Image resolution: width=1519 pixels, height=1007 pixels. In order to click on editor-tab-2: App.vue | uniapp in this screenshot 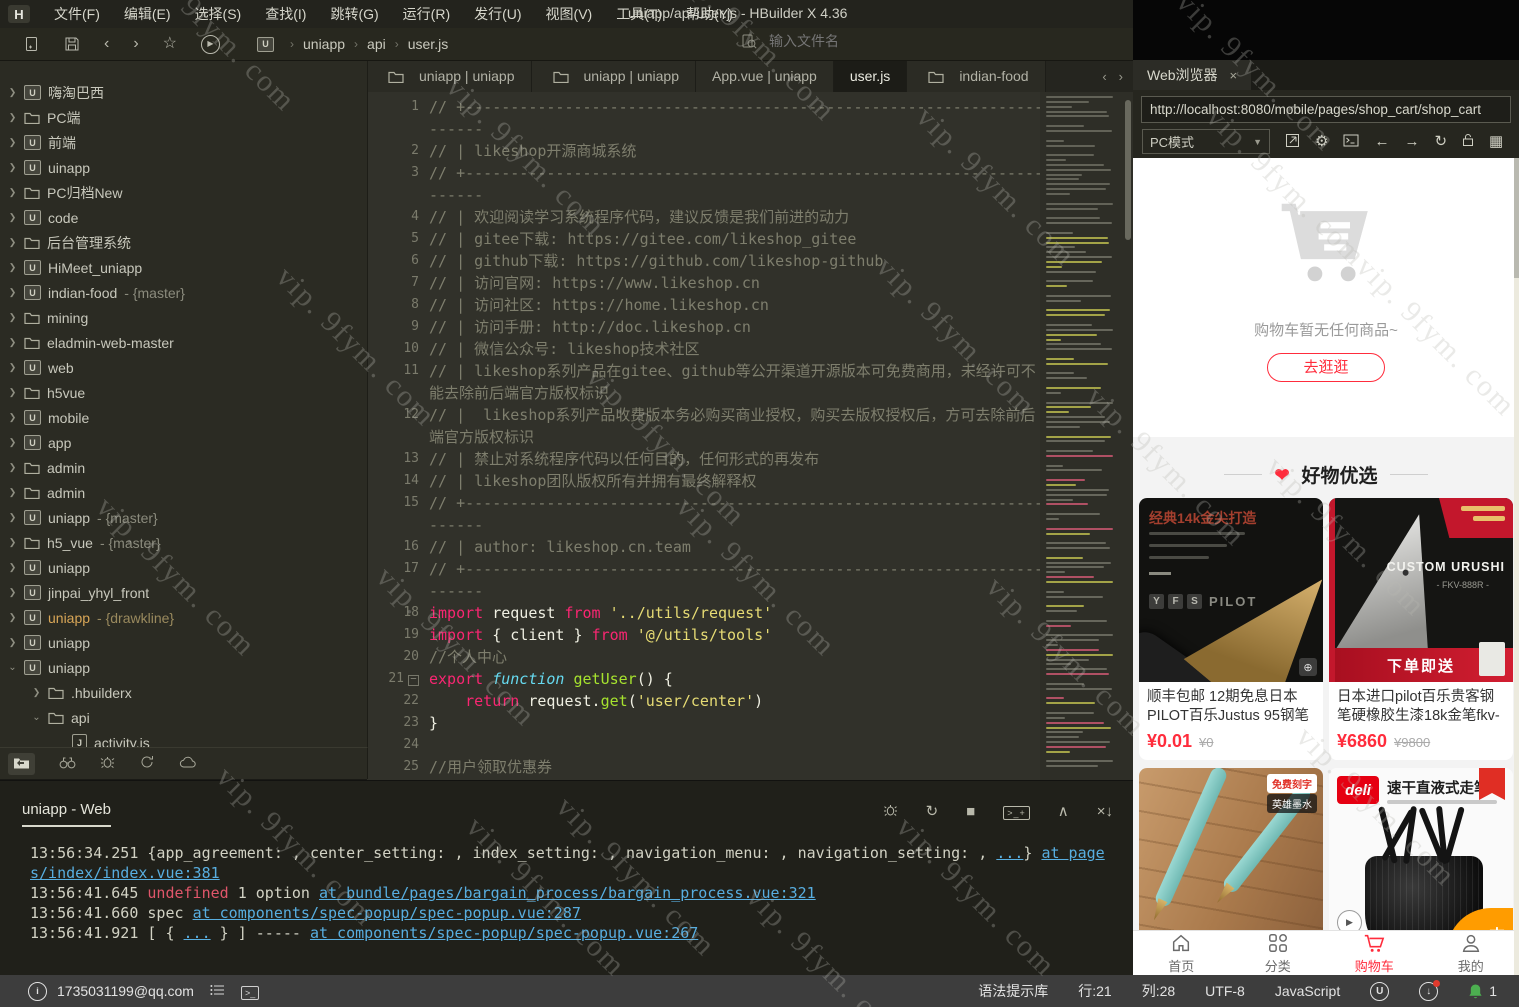, I will do `click(765, 76)`.